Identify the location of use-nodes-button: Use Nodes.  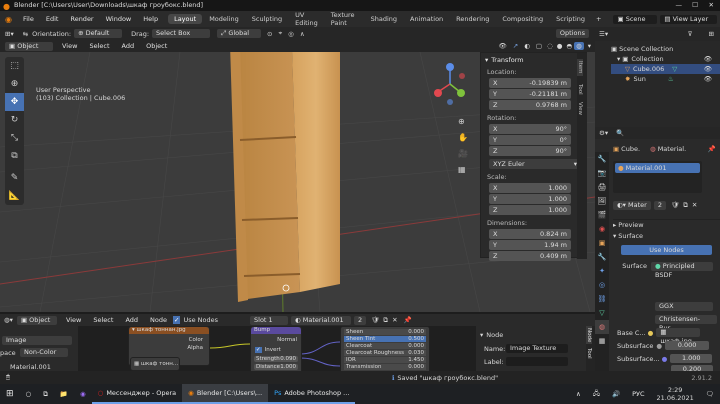
(666, 250).